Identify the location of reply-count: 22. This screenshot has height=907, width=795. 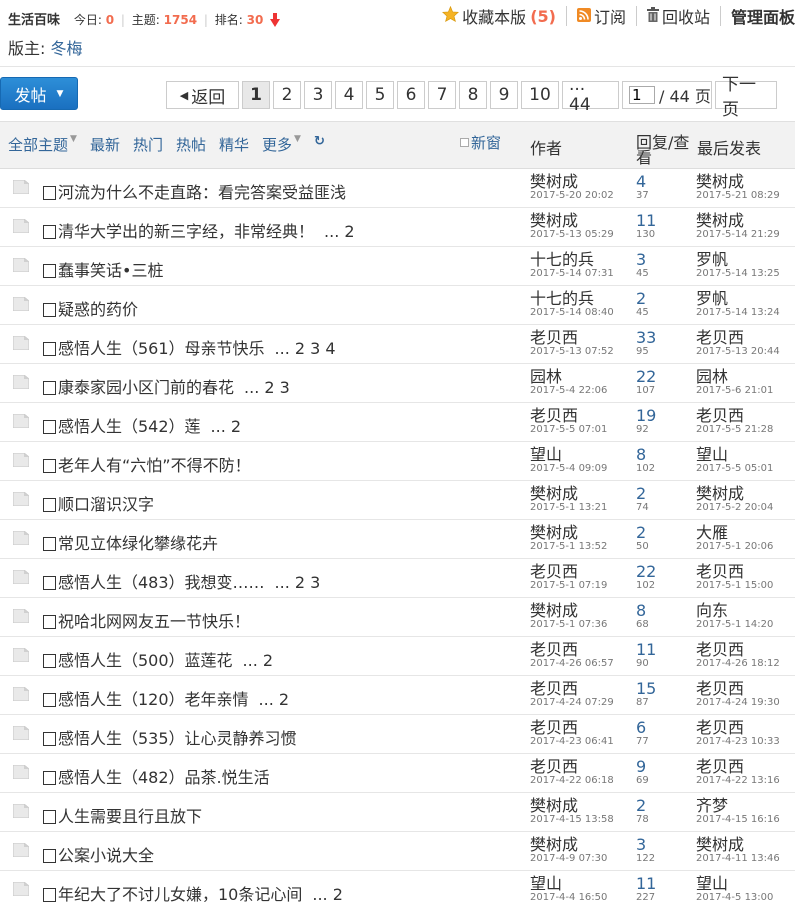
(646, 376).